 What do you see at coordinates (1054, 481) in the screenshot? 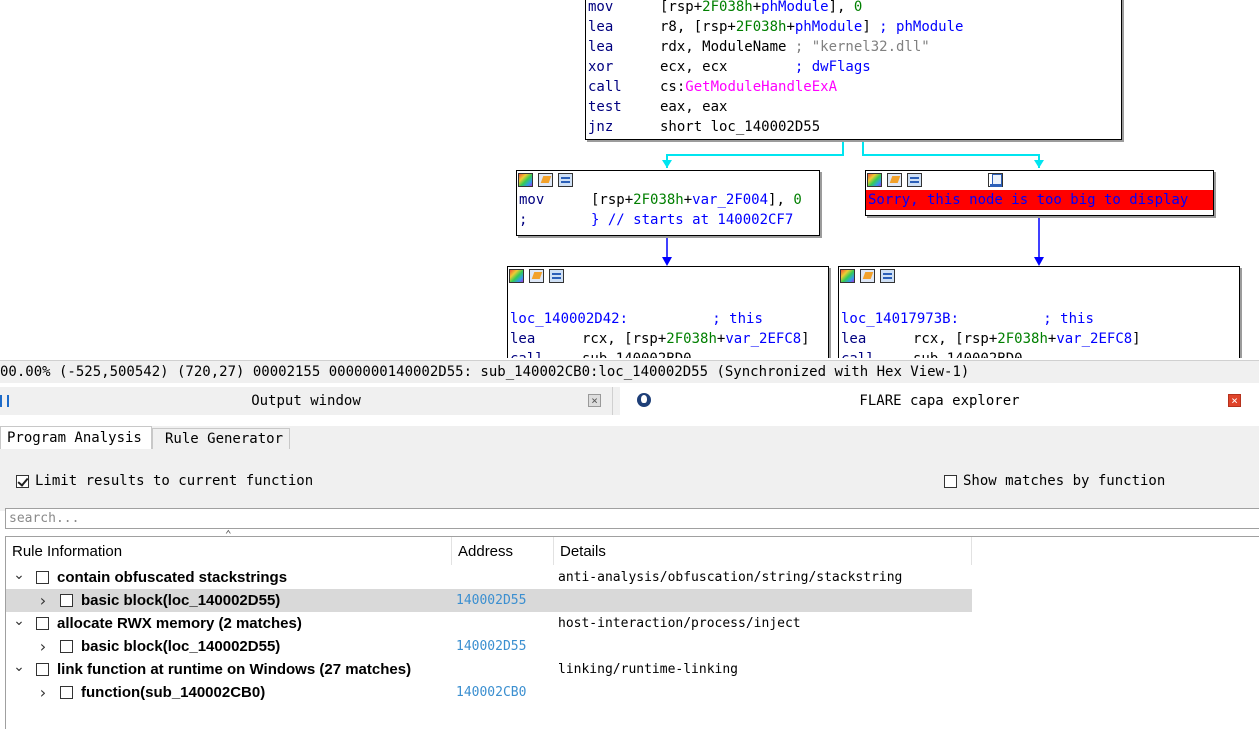
I see `show-matches-option: Show matches by function` at bounding box center [1054, 481].